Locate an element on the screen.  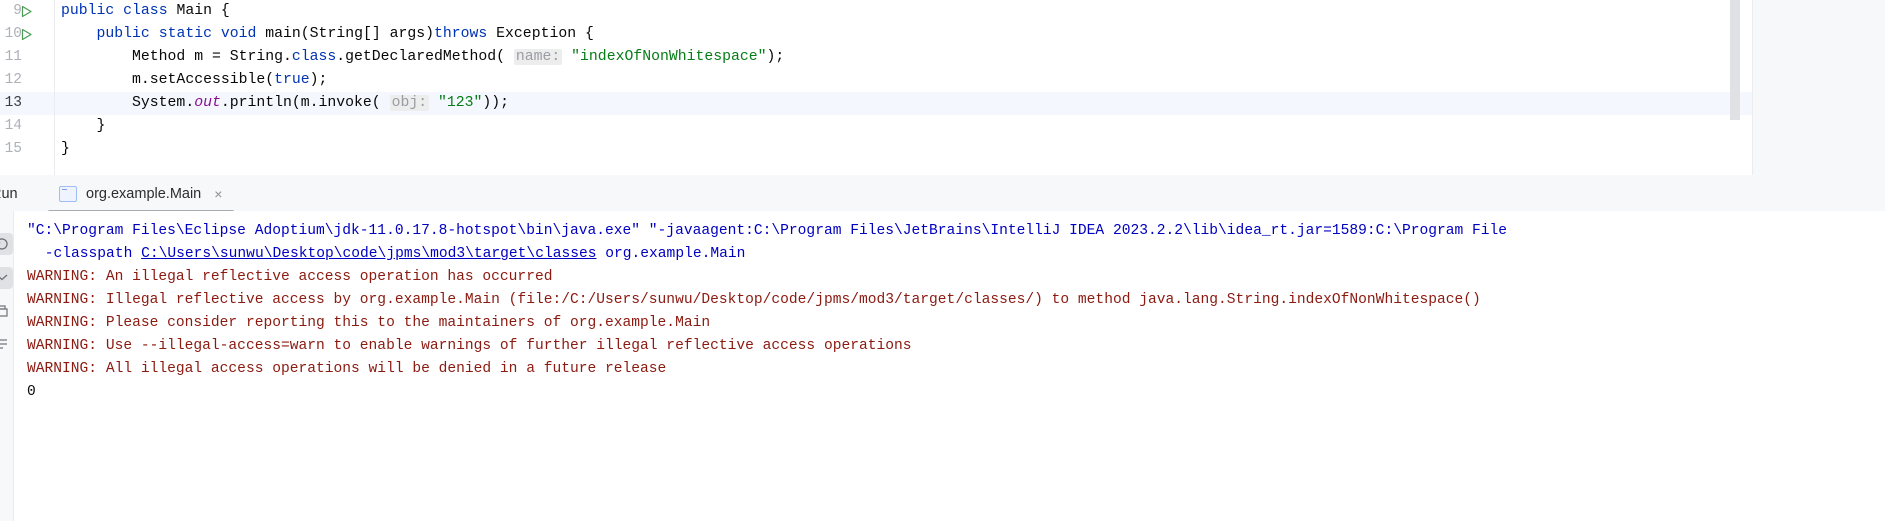
line-number: 11 is located at coordinates (13, 57).